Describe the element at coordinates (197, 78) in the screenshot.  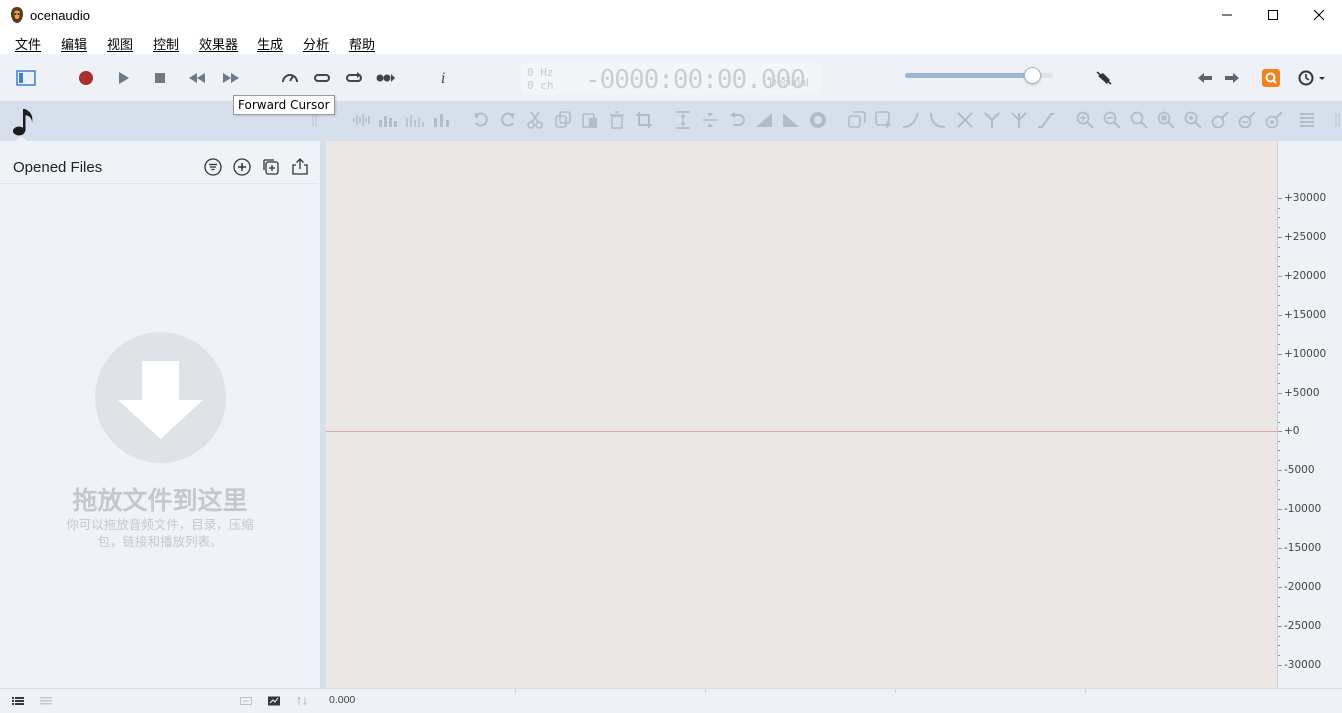
I see `rewind-button` at that location.